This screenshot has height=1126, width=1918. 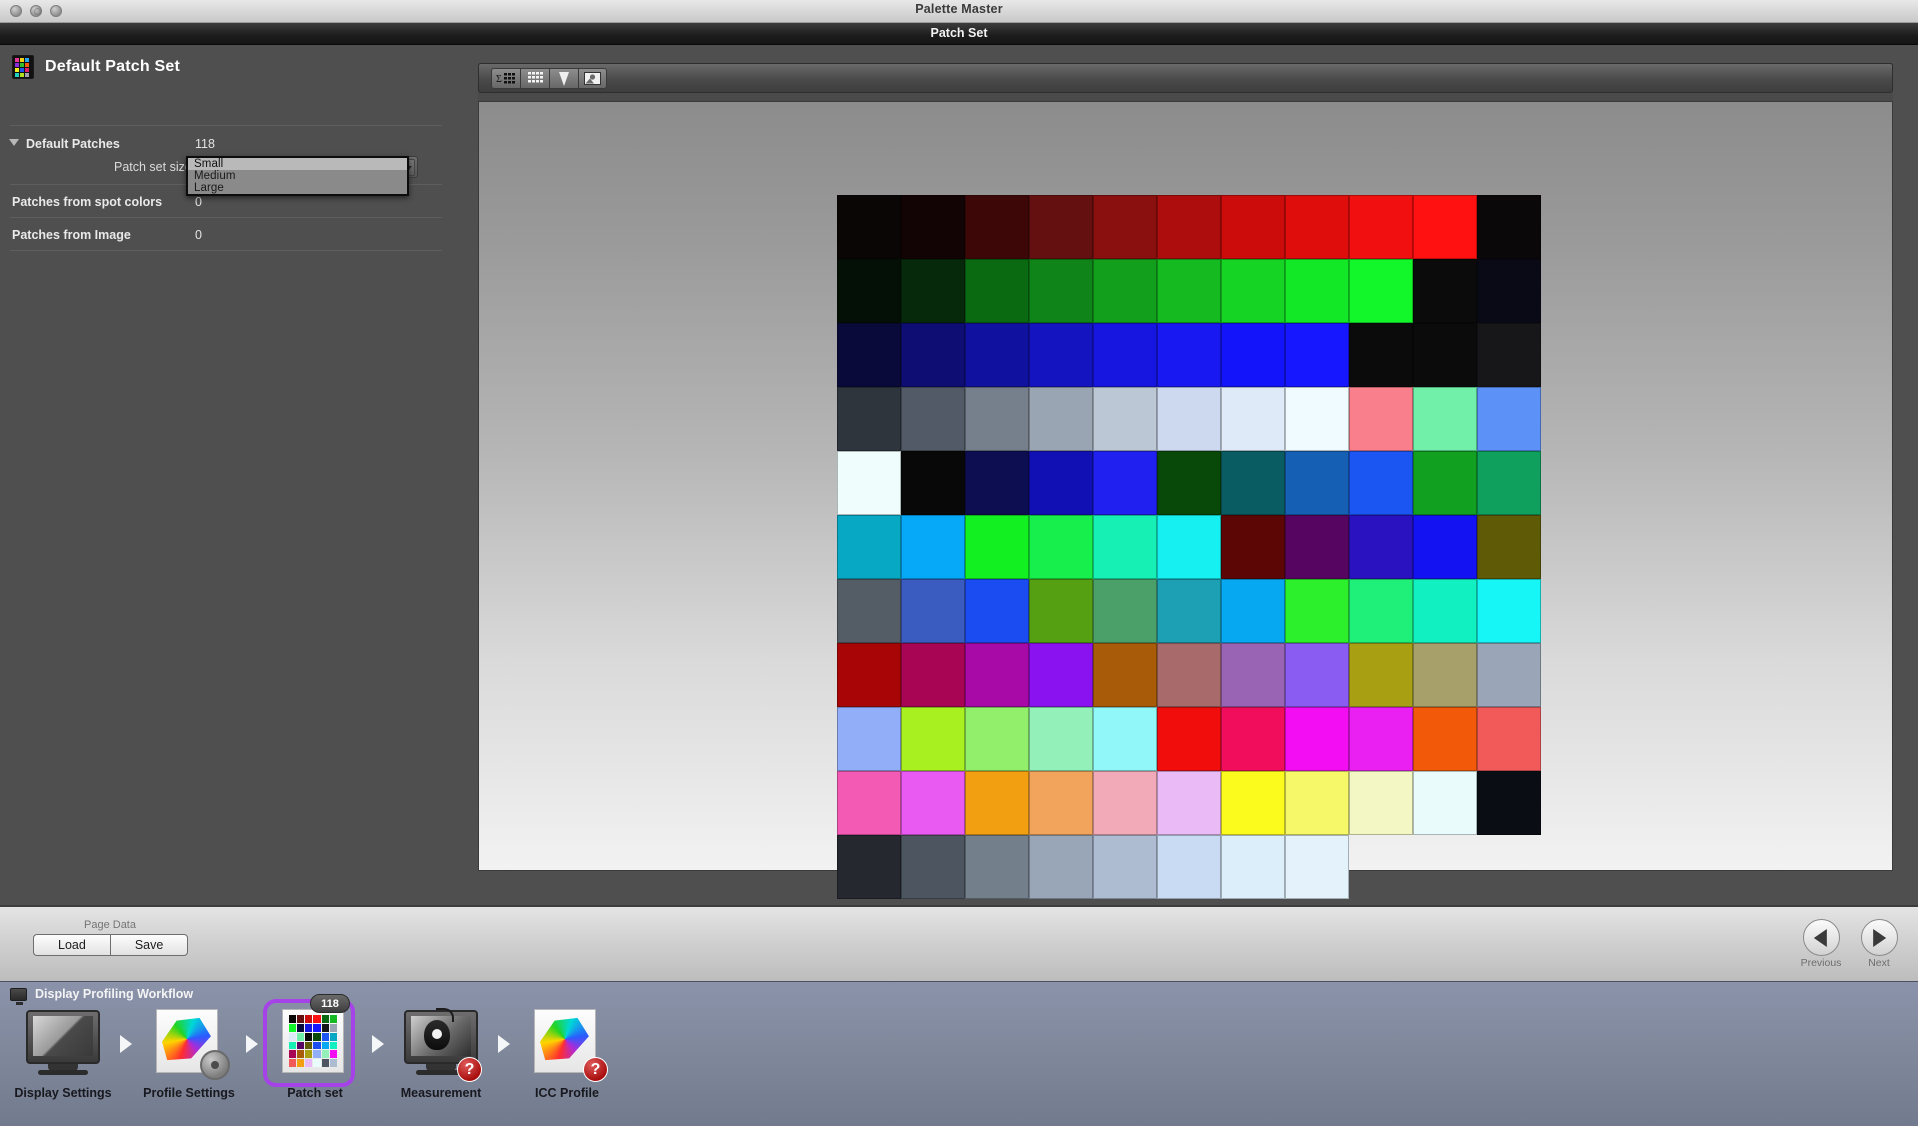 I want to click on view-mode-button-group: Σ, so click(x=549, y=78).